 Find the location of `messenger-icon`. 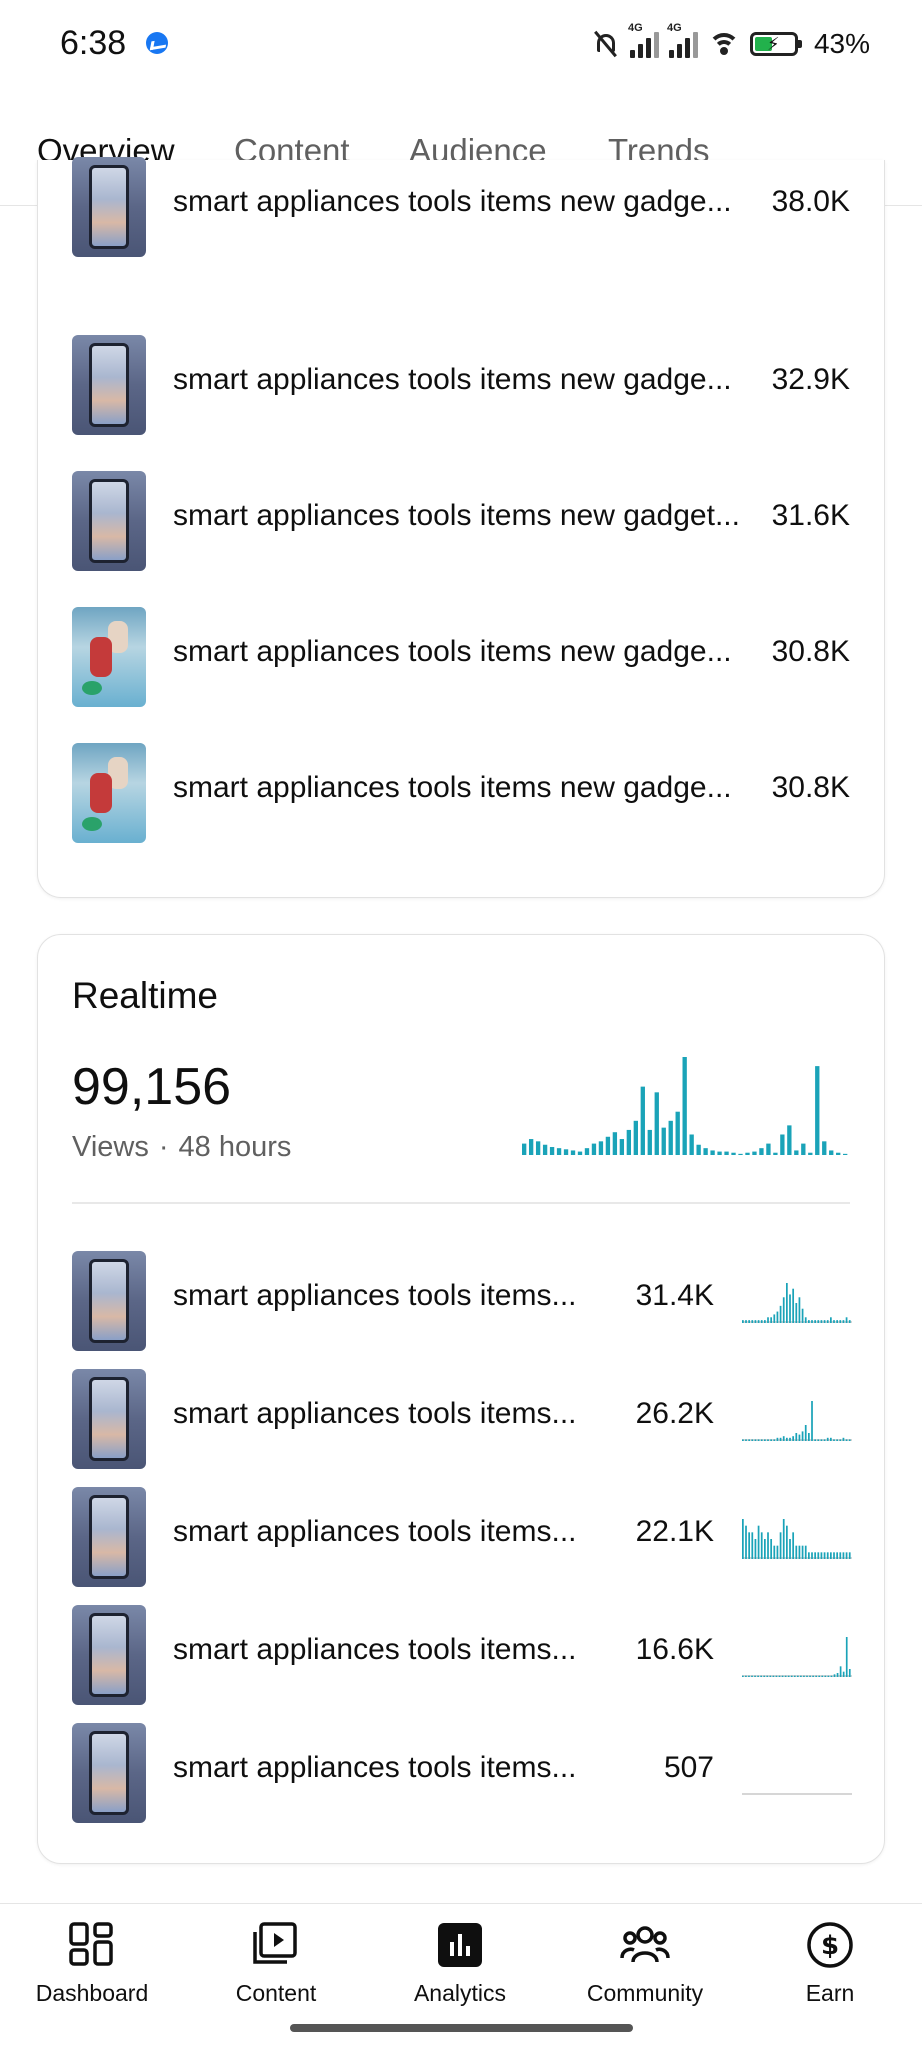

messenger-icon is located at coordinates (157, 43).